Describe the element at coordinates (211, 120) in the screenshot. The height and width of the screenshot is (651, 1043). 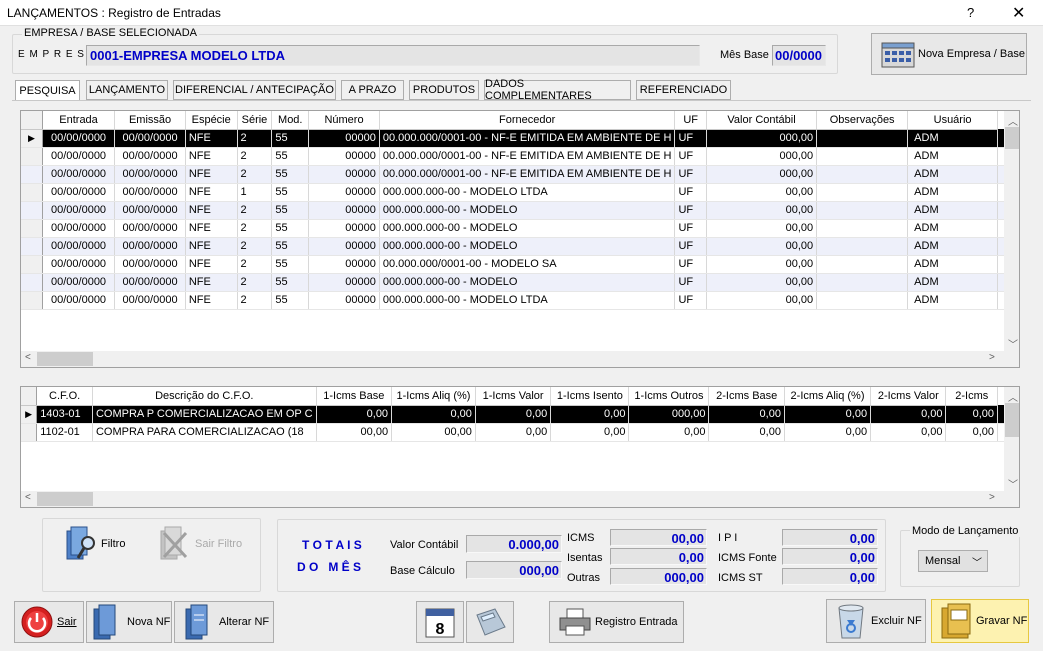
I see `col-header-especie: Espécie` at that location.